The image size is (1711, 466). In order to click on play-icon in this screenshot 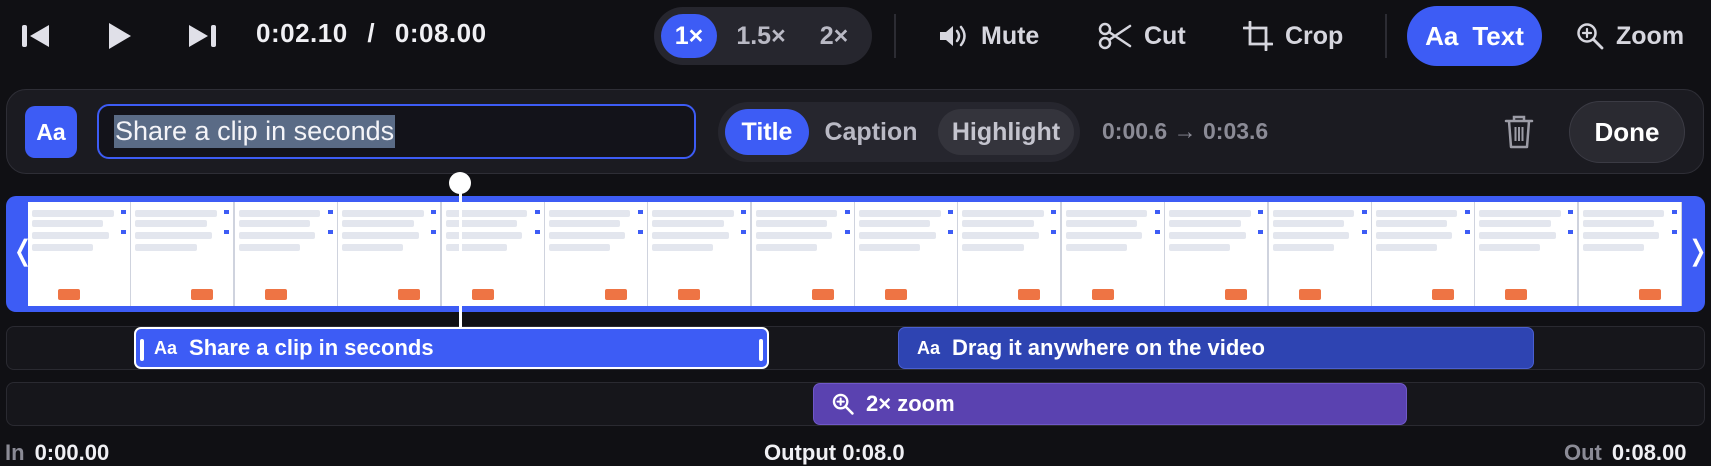, I will do `click(119, 36)`.